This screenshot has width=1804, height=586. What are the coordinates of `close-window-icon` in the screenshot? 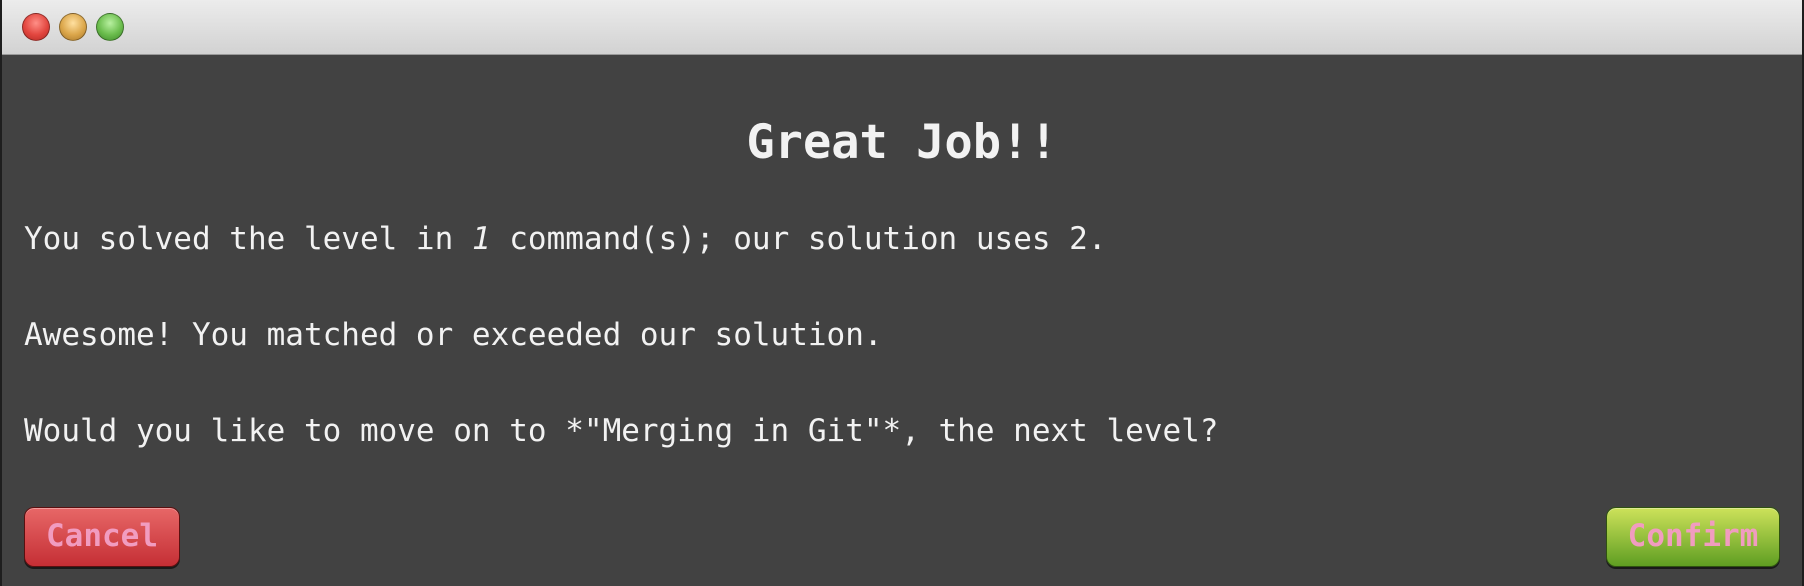 It's located at (36, 27).